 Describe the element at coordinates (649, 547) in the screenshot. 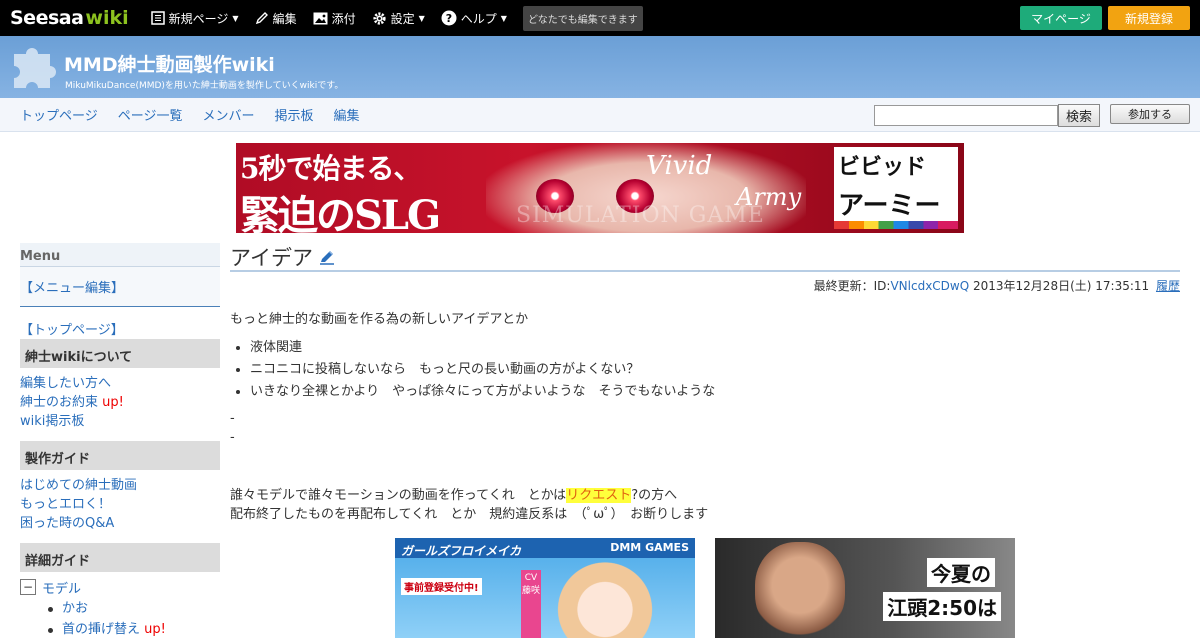

I see `ad-brand: DMM GAMES` at that location.